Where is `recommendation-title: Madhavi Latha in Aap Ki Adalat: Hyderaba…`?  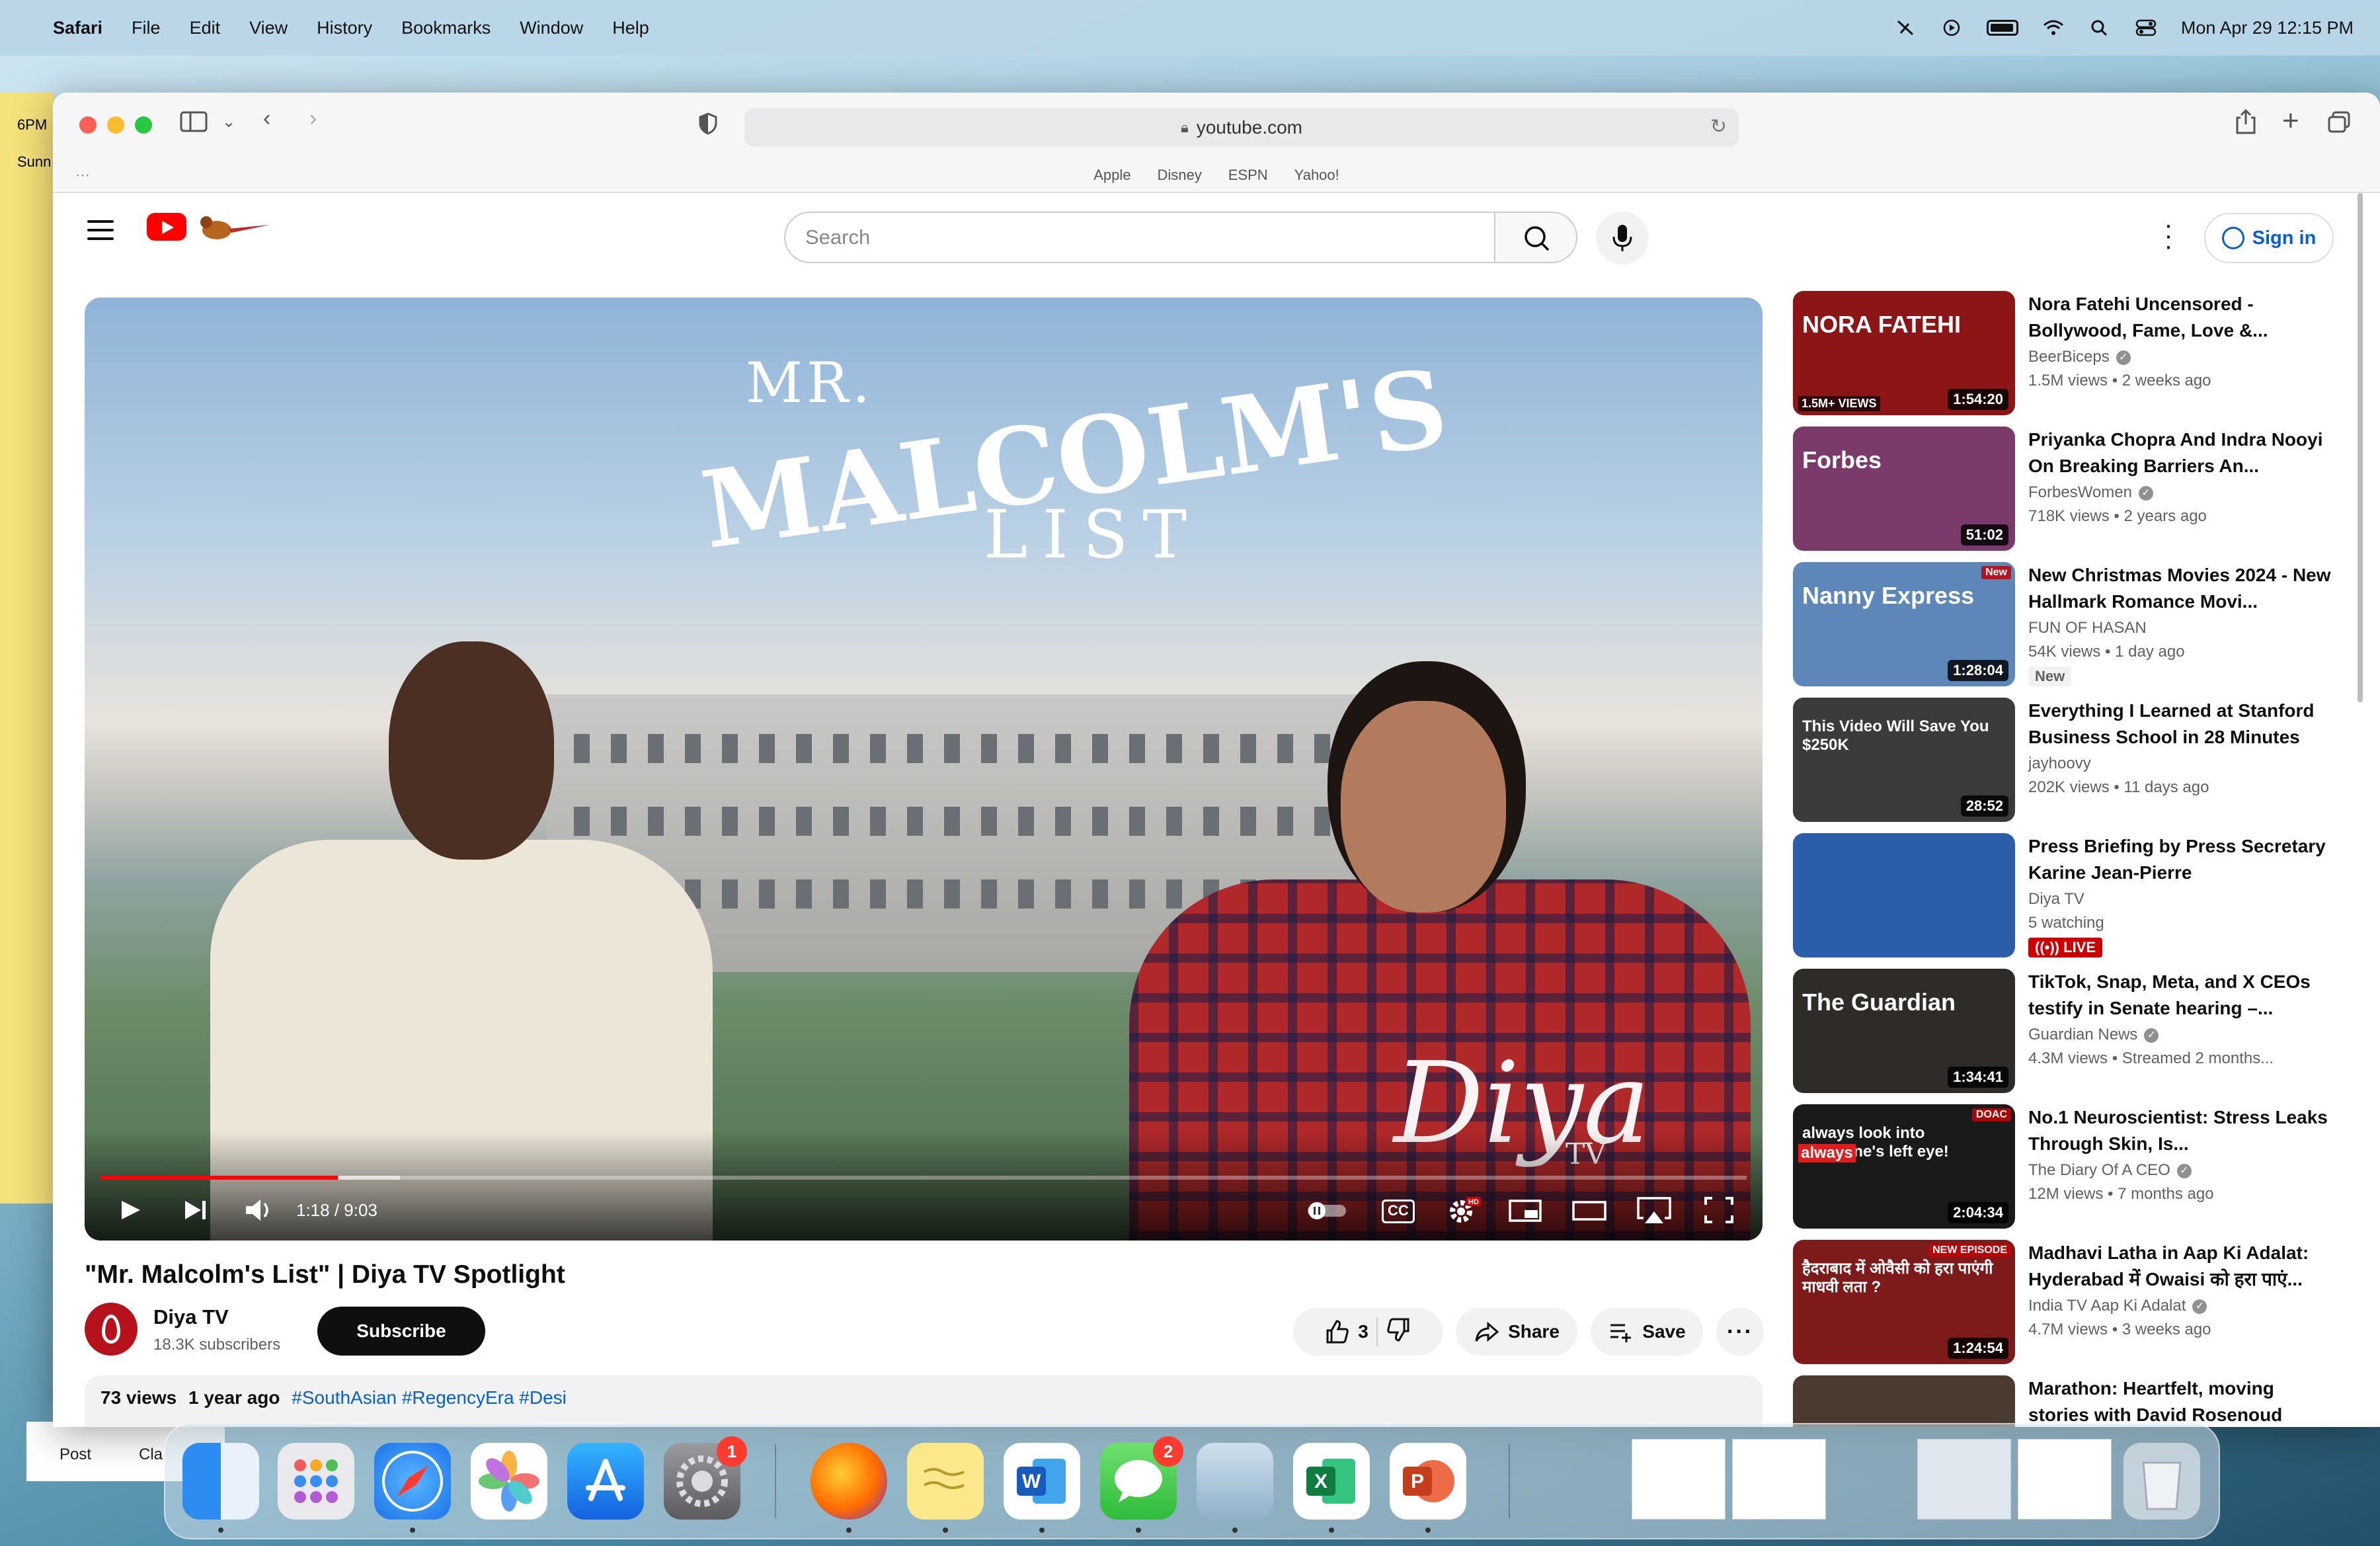 recommendation-title: Madhavi Latha in Aap Ki Adalat: Hyderaba… is located at coordinates (2180, 1266).